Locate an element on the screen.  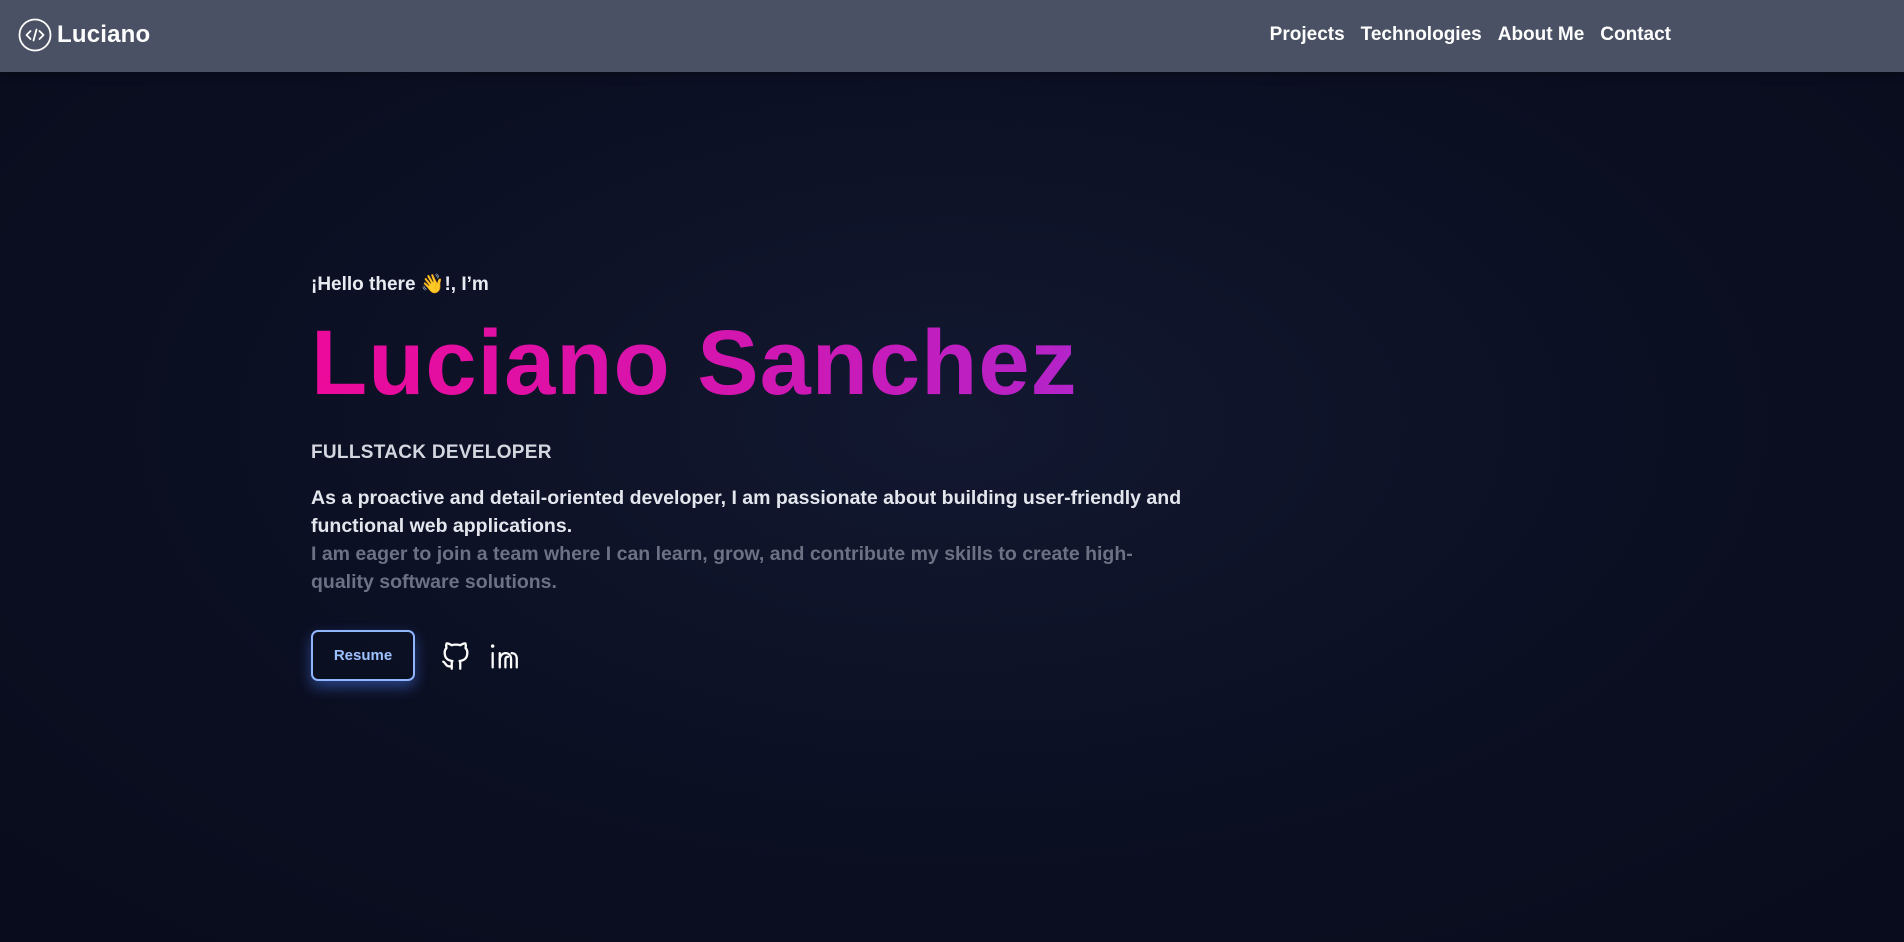
brand-name: Luciano is located at coordinates (104, 34).